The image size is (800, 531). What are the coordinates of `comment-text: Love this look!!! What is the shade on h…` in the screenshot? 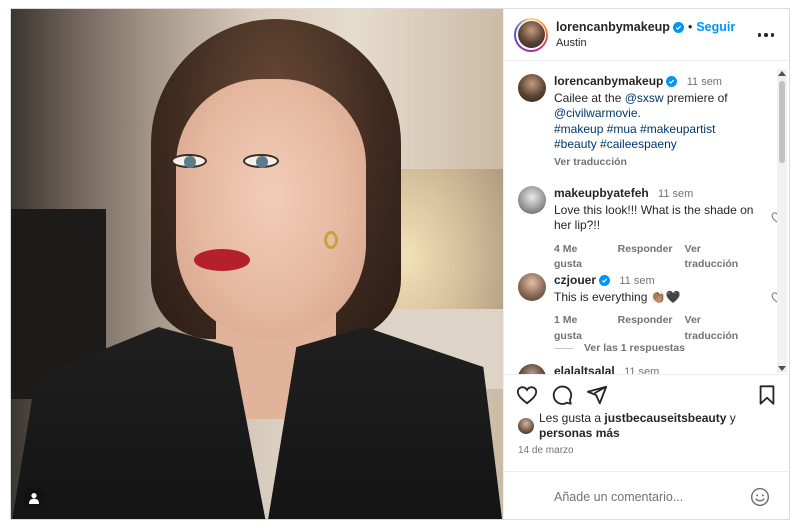 It's located at (654, 217).